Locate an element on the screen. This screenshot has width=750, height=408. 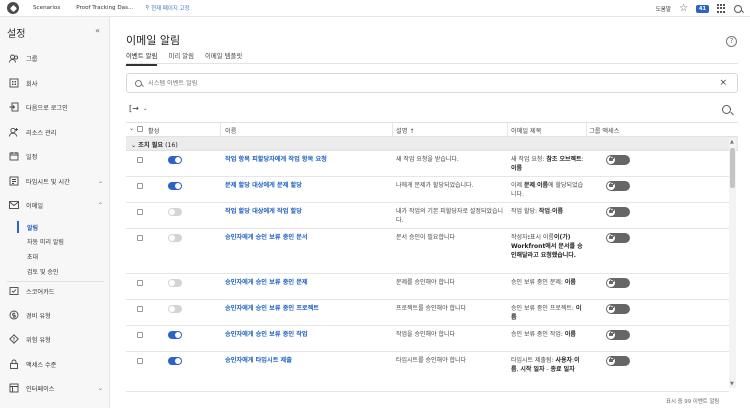
notification-name-link: 작업 할당 대상에게 작업 할당 is located at coordinates (307, 211).